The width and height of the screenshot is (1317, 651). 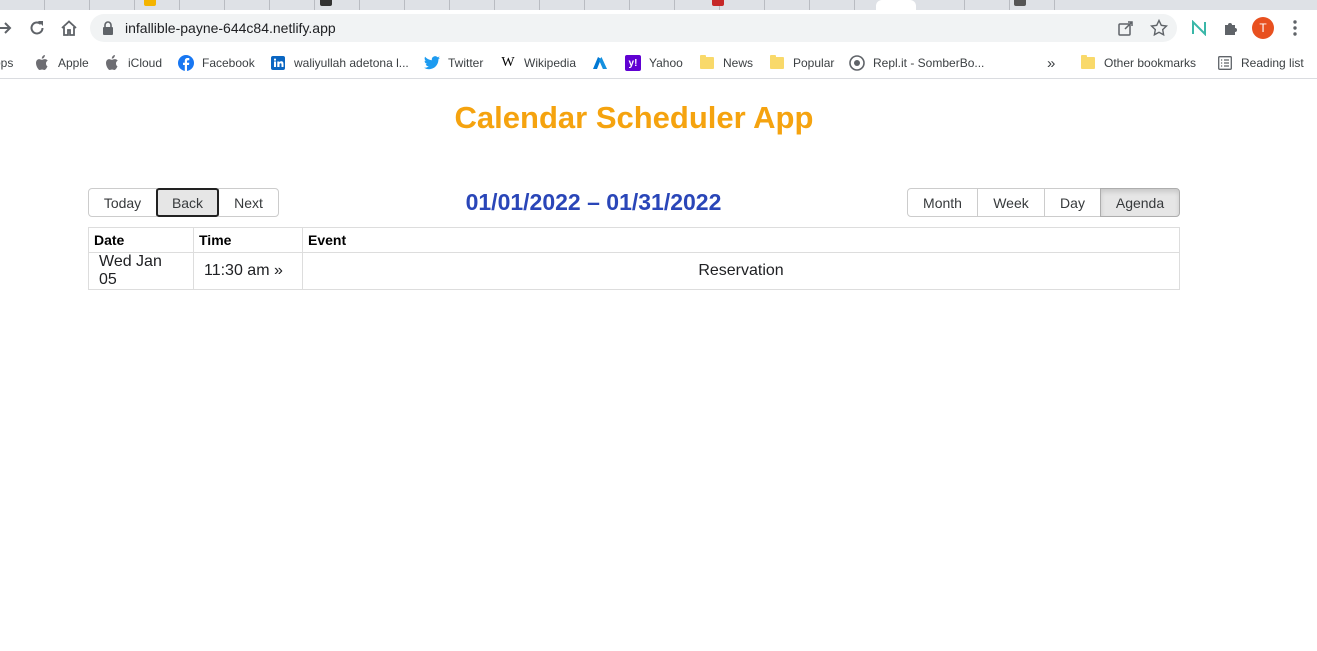 What do you see at coordinates (633, 63) in the screenshot?
I see `yahoo-icon: y!` at bounding box center [633, 63].